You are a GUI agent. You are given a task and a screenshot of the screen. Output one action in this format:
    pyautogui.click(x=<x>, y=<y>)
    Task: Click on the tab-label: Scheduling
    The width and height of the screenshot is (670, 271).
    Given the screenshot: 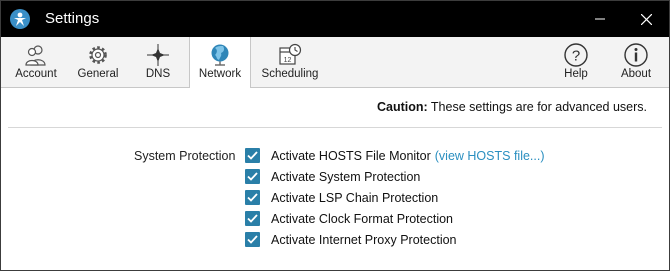 What is the action you would take?
    pyautogui.click(x=290, y=74)
    